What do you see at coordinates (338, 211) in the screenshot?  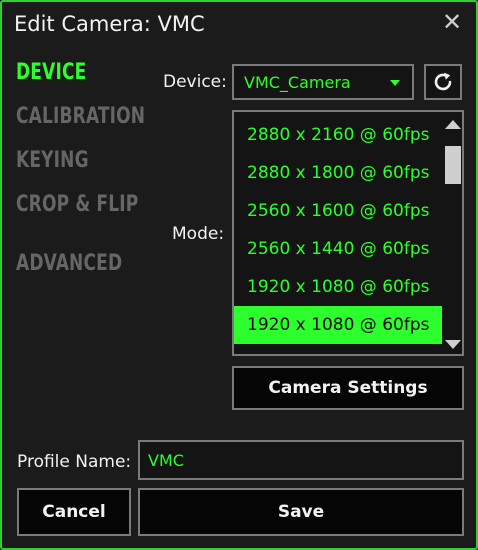 I see `mode-option: 2560 x 1600 @ 60fps` at bounding box center [338, 211].